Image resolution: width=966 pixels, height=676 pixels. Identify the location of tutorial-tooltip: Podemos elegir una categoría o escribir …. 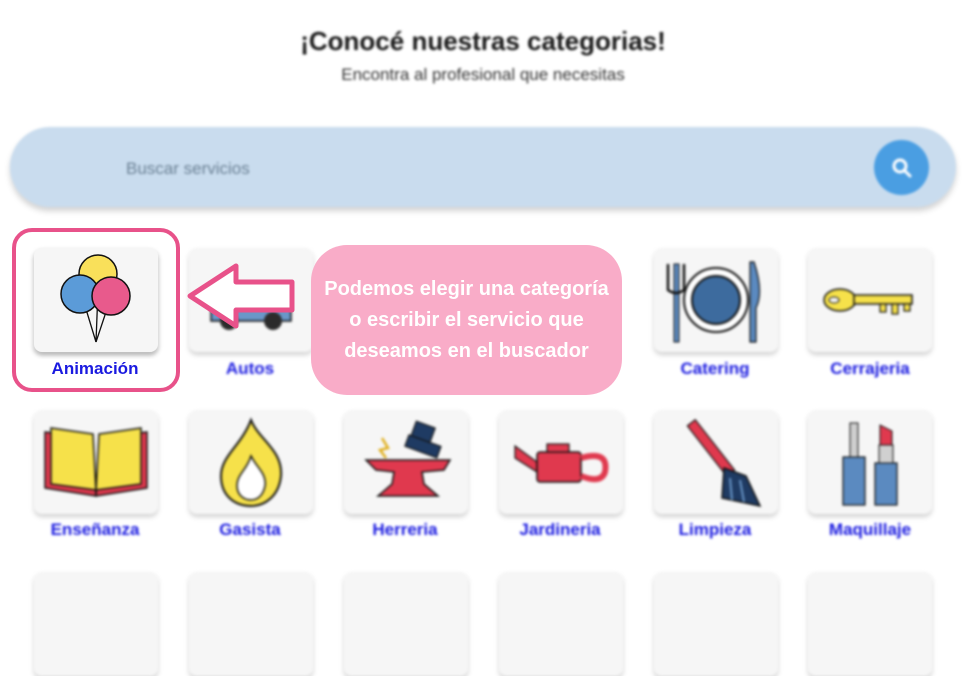
(466, 320).